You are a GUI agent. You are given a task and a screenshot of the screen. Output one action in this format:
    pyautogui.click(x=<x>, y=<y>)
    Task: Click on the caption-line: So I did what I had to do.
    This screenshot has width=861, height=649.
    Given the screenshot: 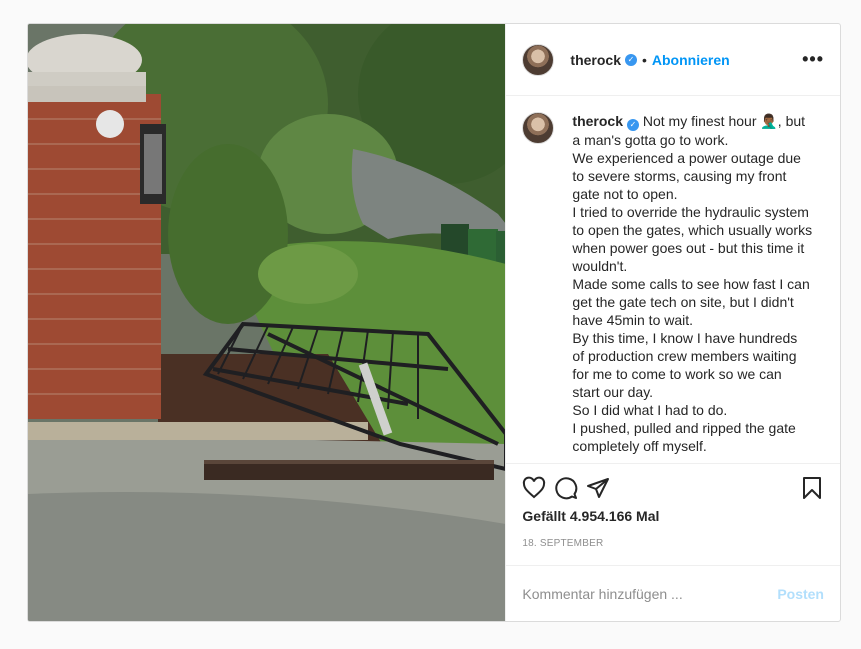 What is the action you would take?
    pyautogui.click(x=650, y=410)
    